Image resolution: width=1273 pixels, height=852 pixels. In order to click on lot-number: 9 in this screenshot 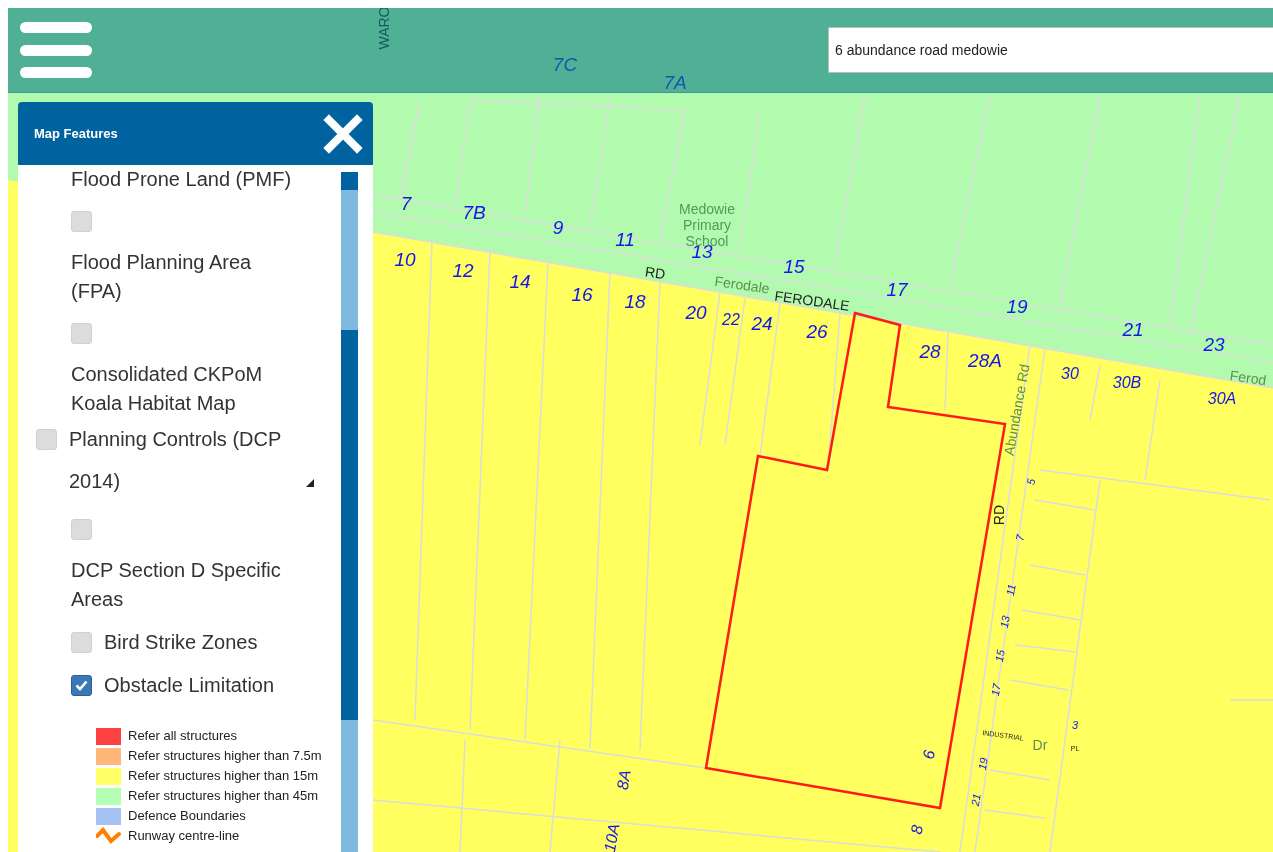, I will do `click(558, 227)`.